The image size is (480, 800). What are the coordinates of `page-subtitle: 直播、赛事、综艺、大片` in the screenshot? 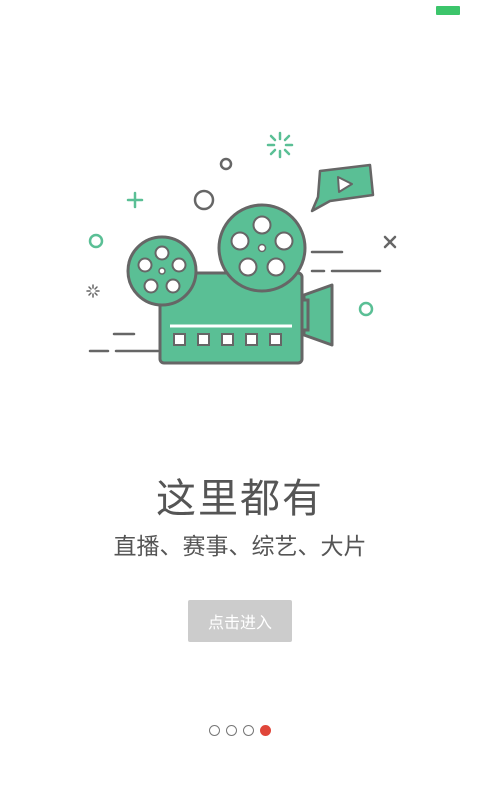 It's located at (240, 547).